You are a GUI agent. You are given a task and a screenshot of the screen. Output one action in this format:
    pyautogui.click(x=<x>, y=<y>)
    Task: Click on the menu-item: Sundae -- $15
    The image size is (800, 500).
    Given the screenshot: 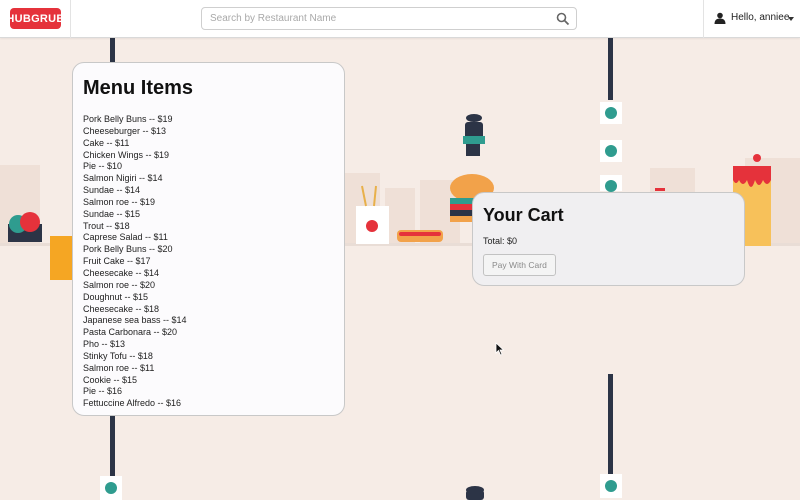 What is the action you would take?
    pyautogui.click(x=208, y=215)
    